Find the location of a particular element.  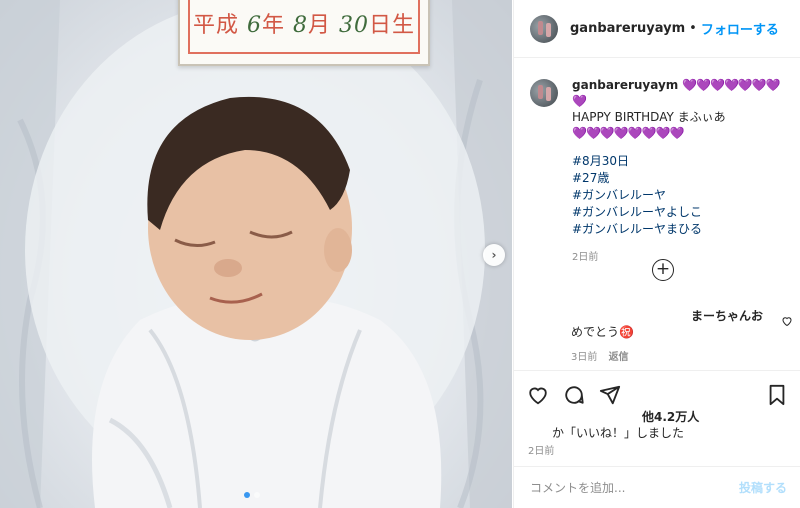

birth-month: 8 is located at coordinates (300, 25).